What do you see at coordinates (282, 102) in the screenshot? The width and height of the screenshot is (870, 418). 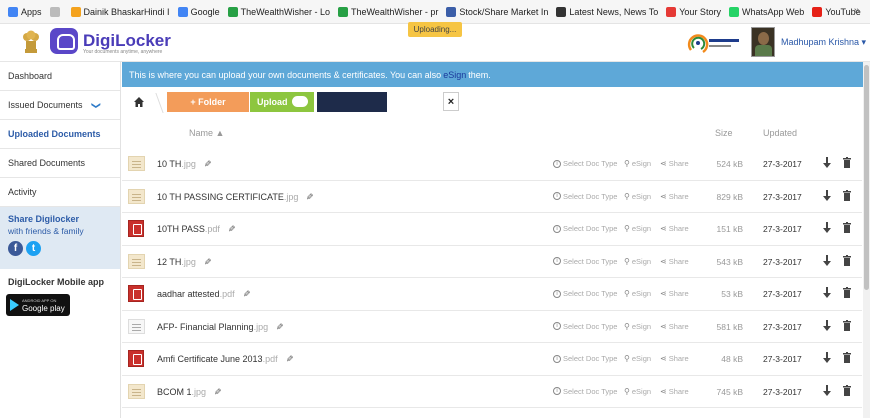 I see `upload-button: Upload` at bounding box center [282, 102].